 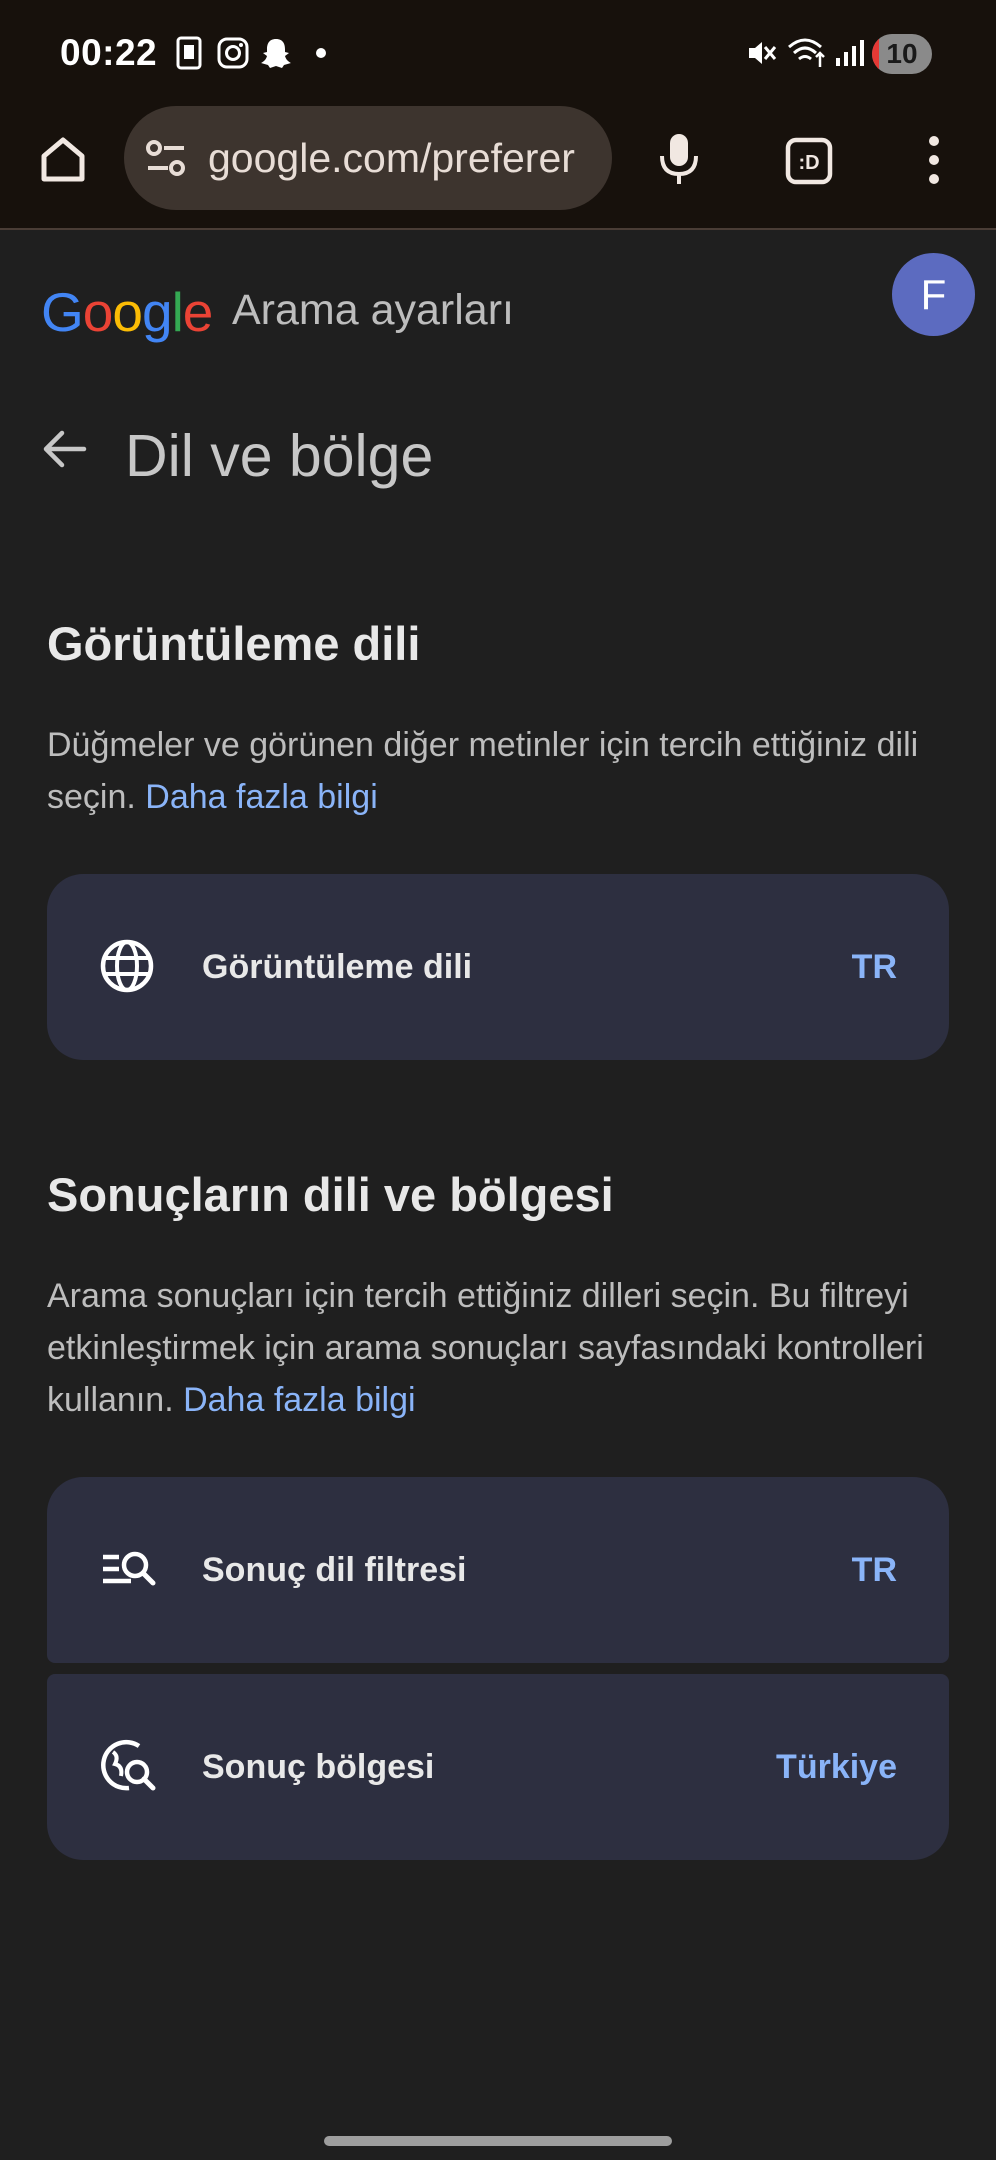 I want to click on site-settings-icon, so click(x=166, y=158).